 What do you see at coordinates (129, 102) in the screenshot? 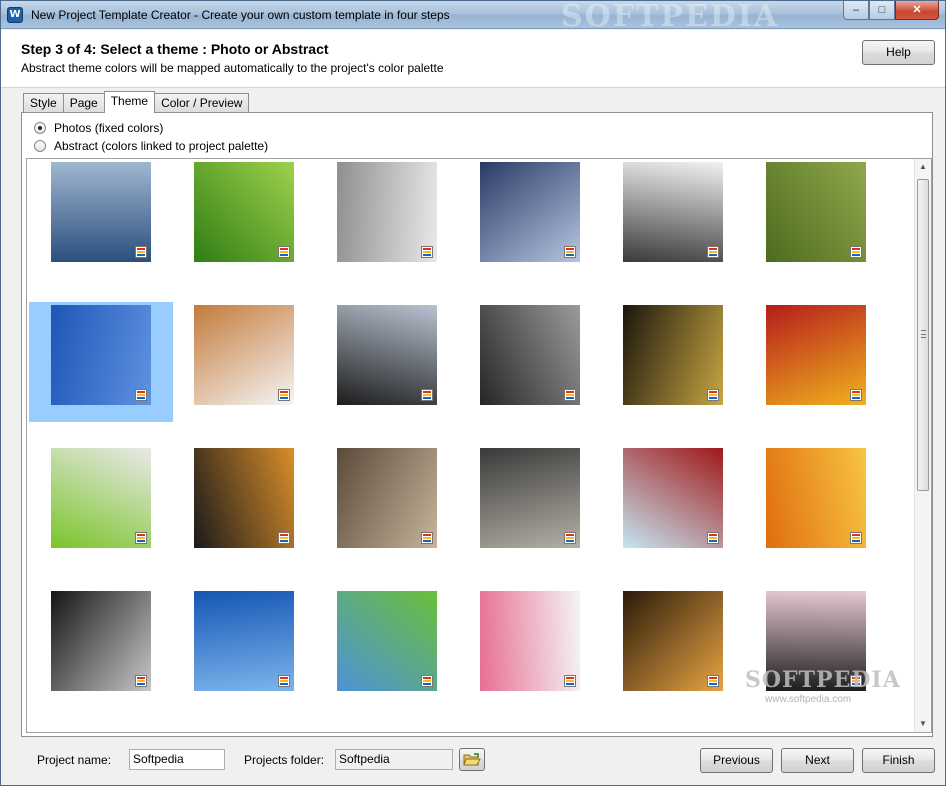
I see `tab-theme: Theme` at bounding box center [129, 102].